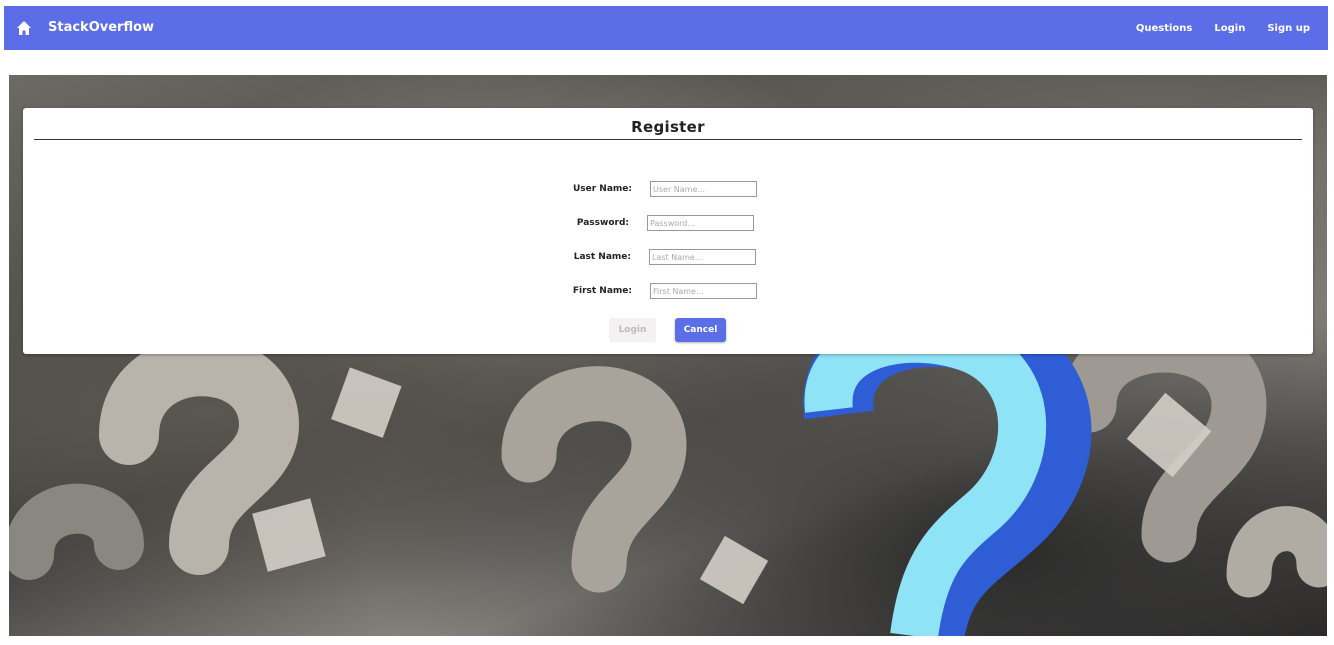 The image size is (1334, 645). Describe the element at coordinates (700, 223) in the screenshot. I see `password-input` at that location.